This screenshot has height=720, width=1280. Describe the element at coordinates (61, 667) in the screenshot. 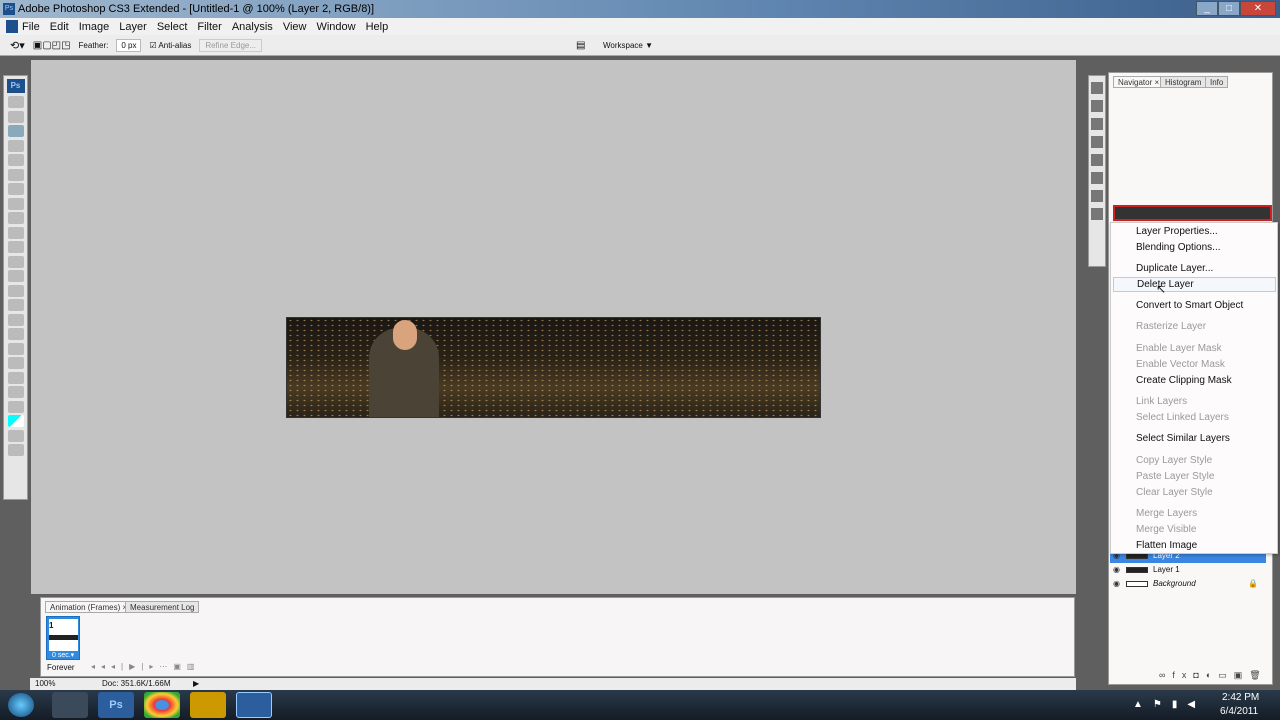

I see `loop-select: Forever` at that location.